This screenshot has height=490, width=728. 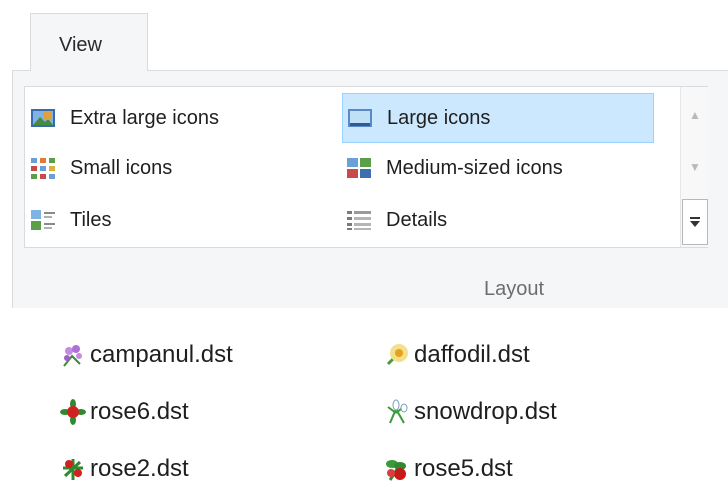 I want to click on layout-option-label: Large icons, so click(x=439, y=117).